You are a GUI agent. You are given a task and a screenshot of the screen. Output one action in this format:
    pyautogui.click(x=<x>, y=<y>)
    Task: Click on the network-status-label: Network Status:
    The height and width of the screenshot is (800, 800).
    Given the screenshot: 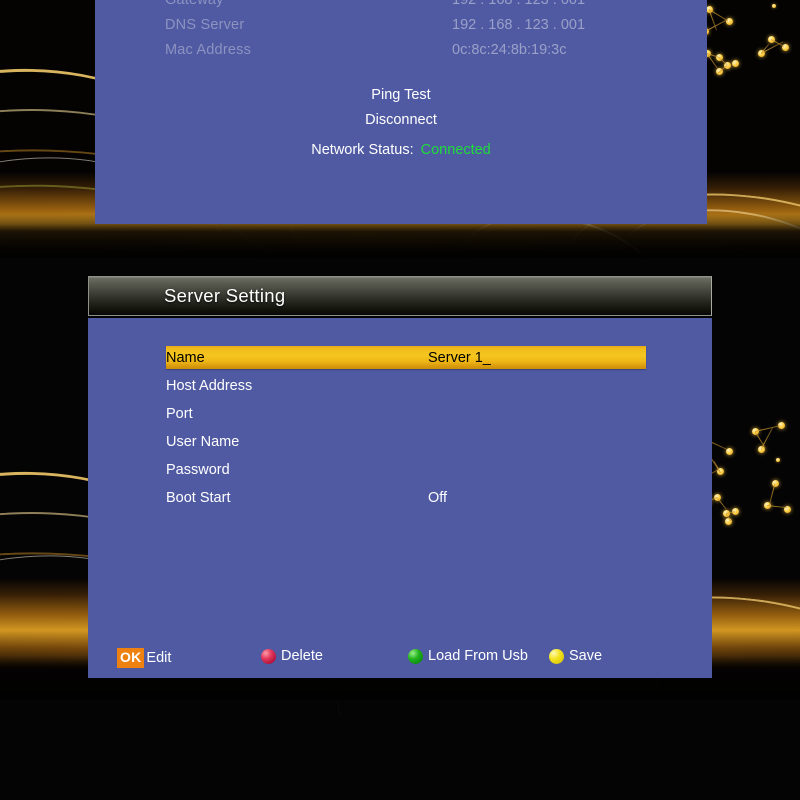 What is the action you would take?
    pyautogui.click(x=362, y=150)
    